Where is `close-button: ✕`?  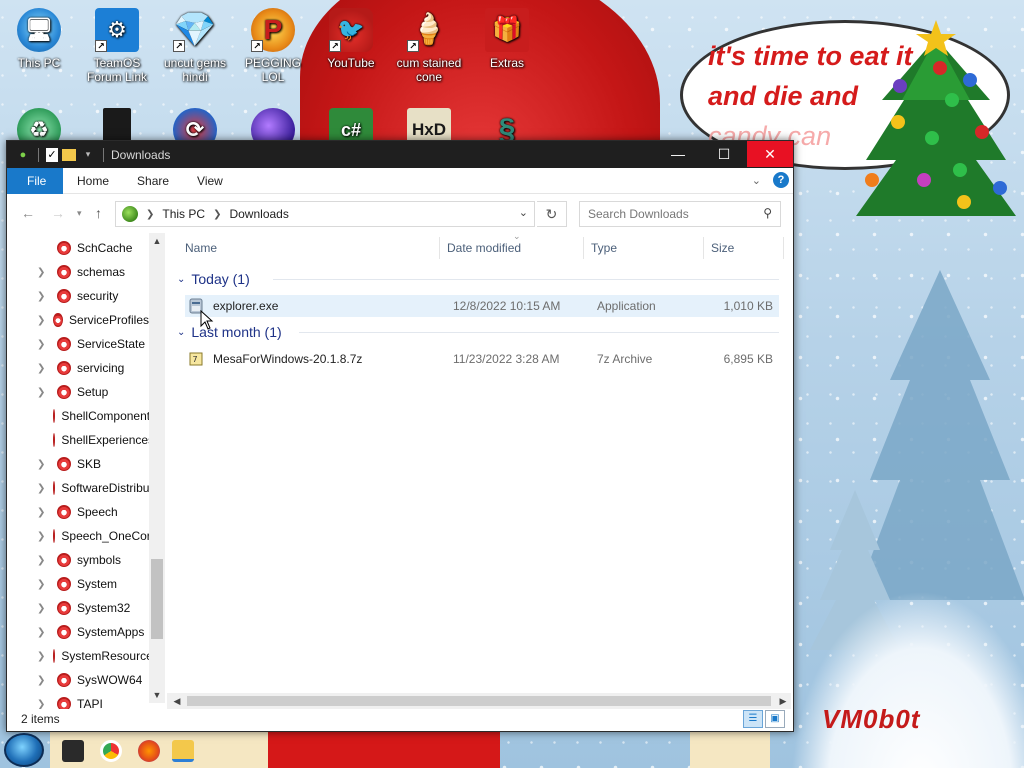
close-button: ✕ is located at coordinates (770, 154).